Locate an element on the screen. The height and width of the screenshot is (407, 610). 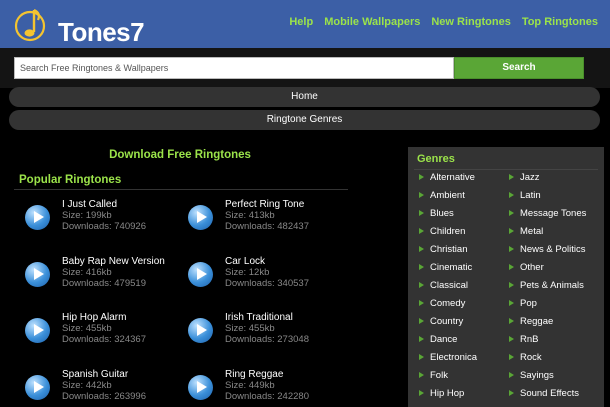
ringtone-downloads: Downloads: 340537 is located at coordinates (267, 283).